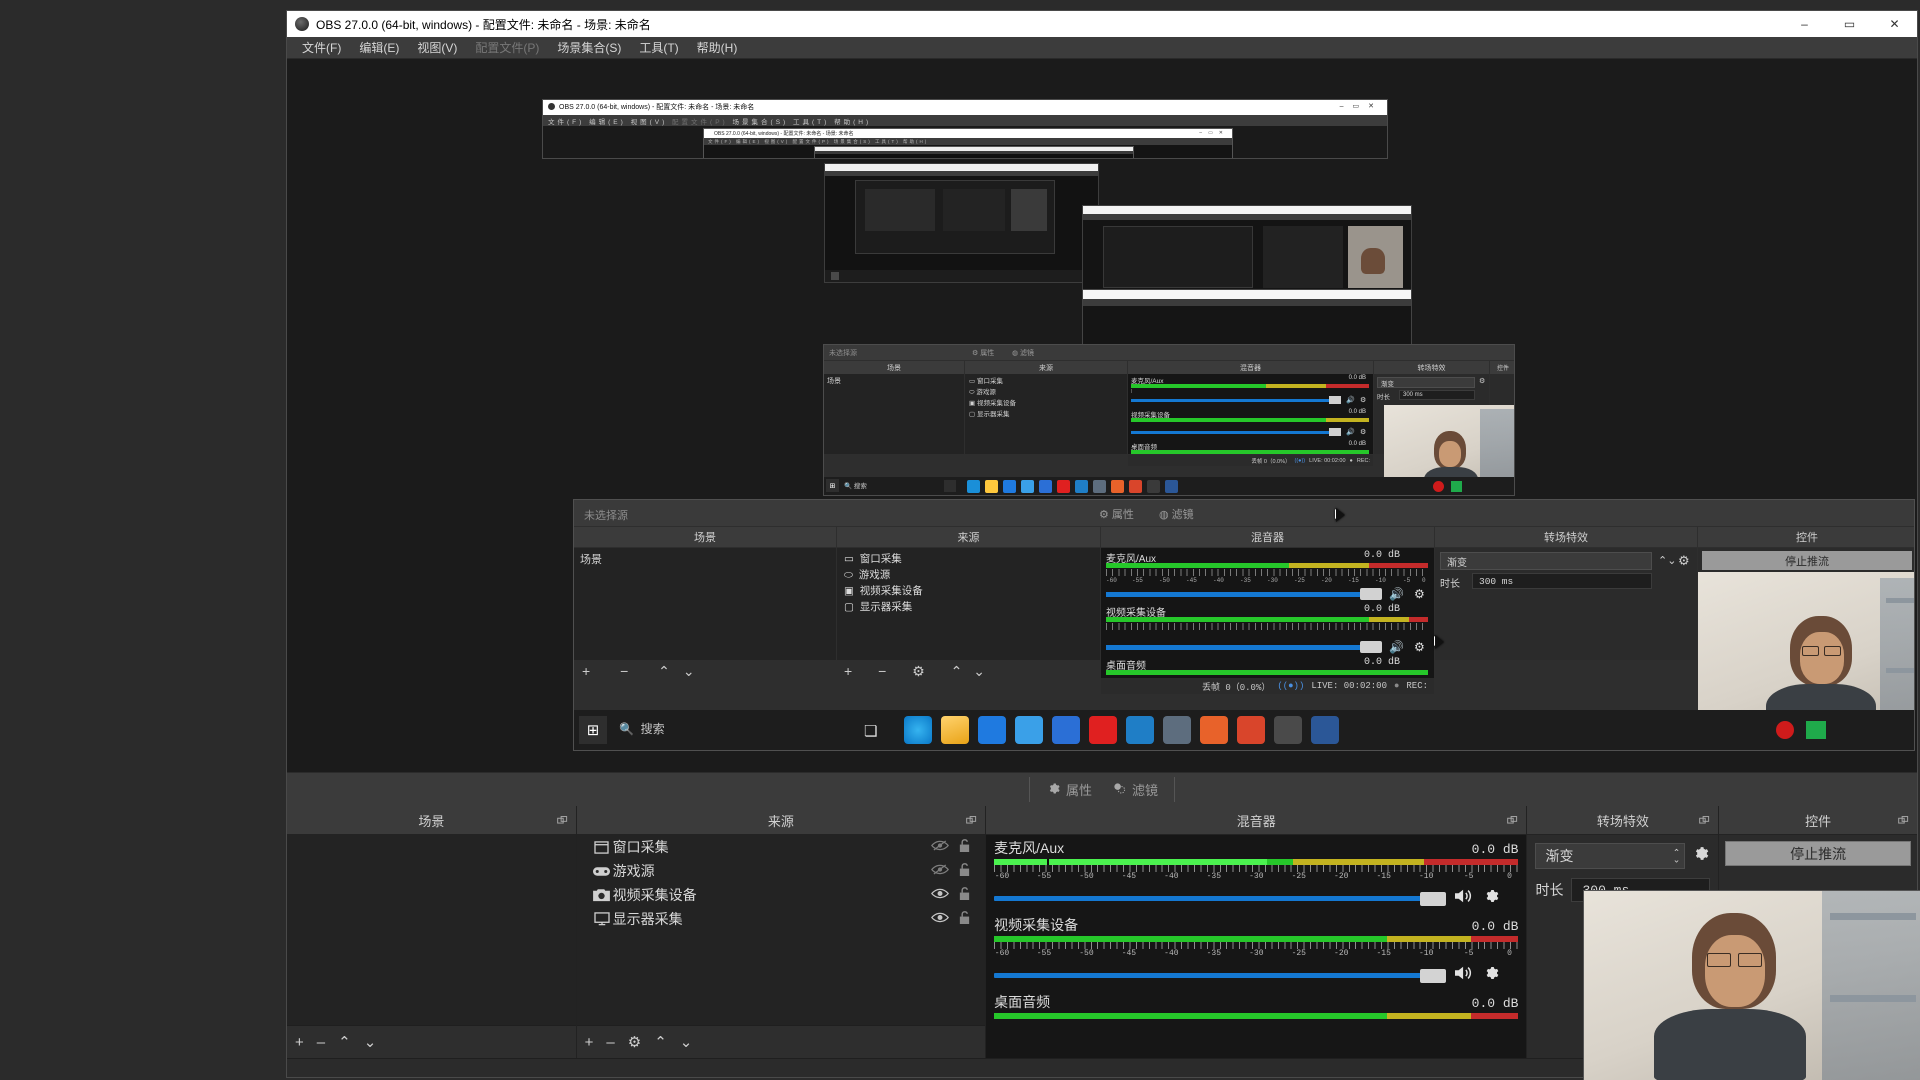 The image size is (1920, 1080). I want to click on sources-title: 来源, so click(780, 821).